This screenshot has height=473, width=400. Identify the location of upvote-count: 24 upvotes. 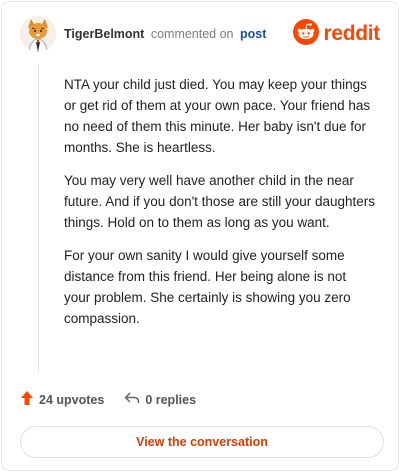
(72, 399).